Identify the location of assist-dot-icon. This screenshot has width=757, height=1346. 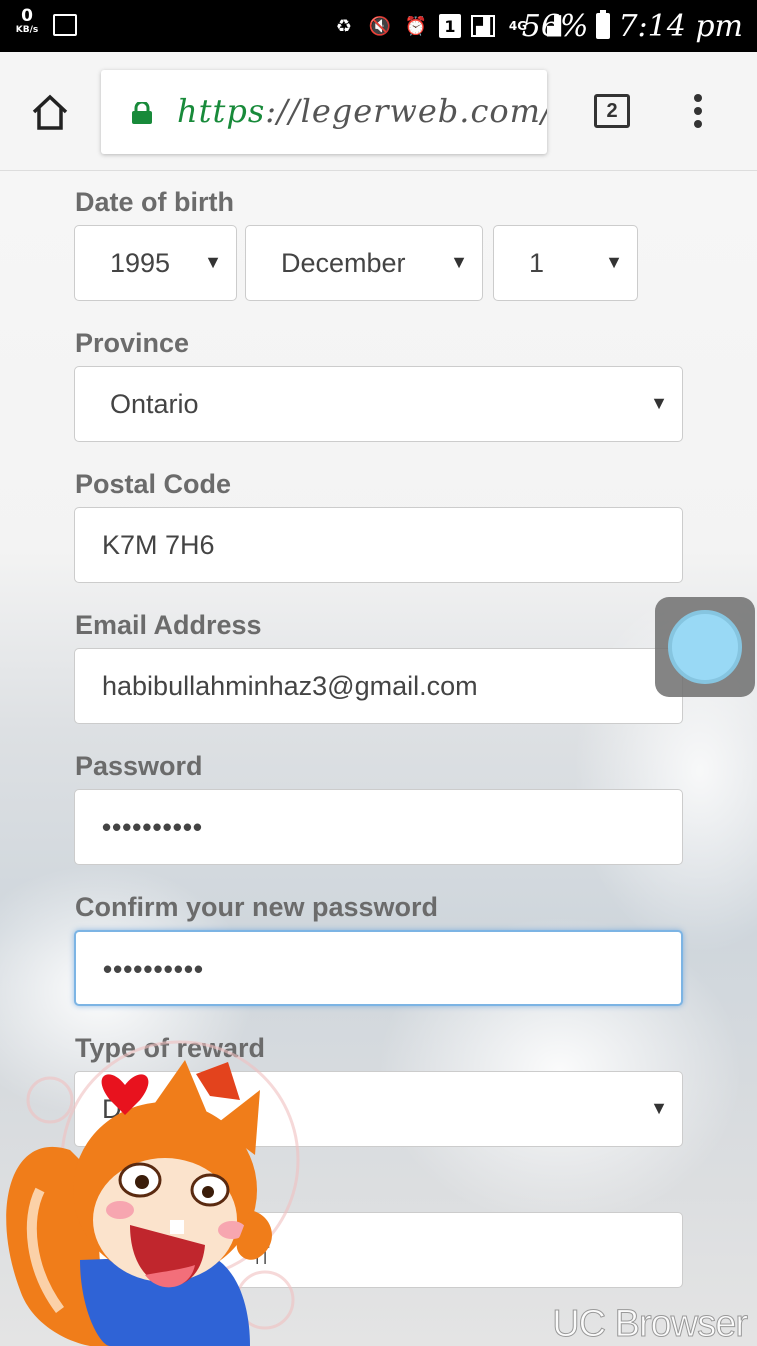
(705, 647).